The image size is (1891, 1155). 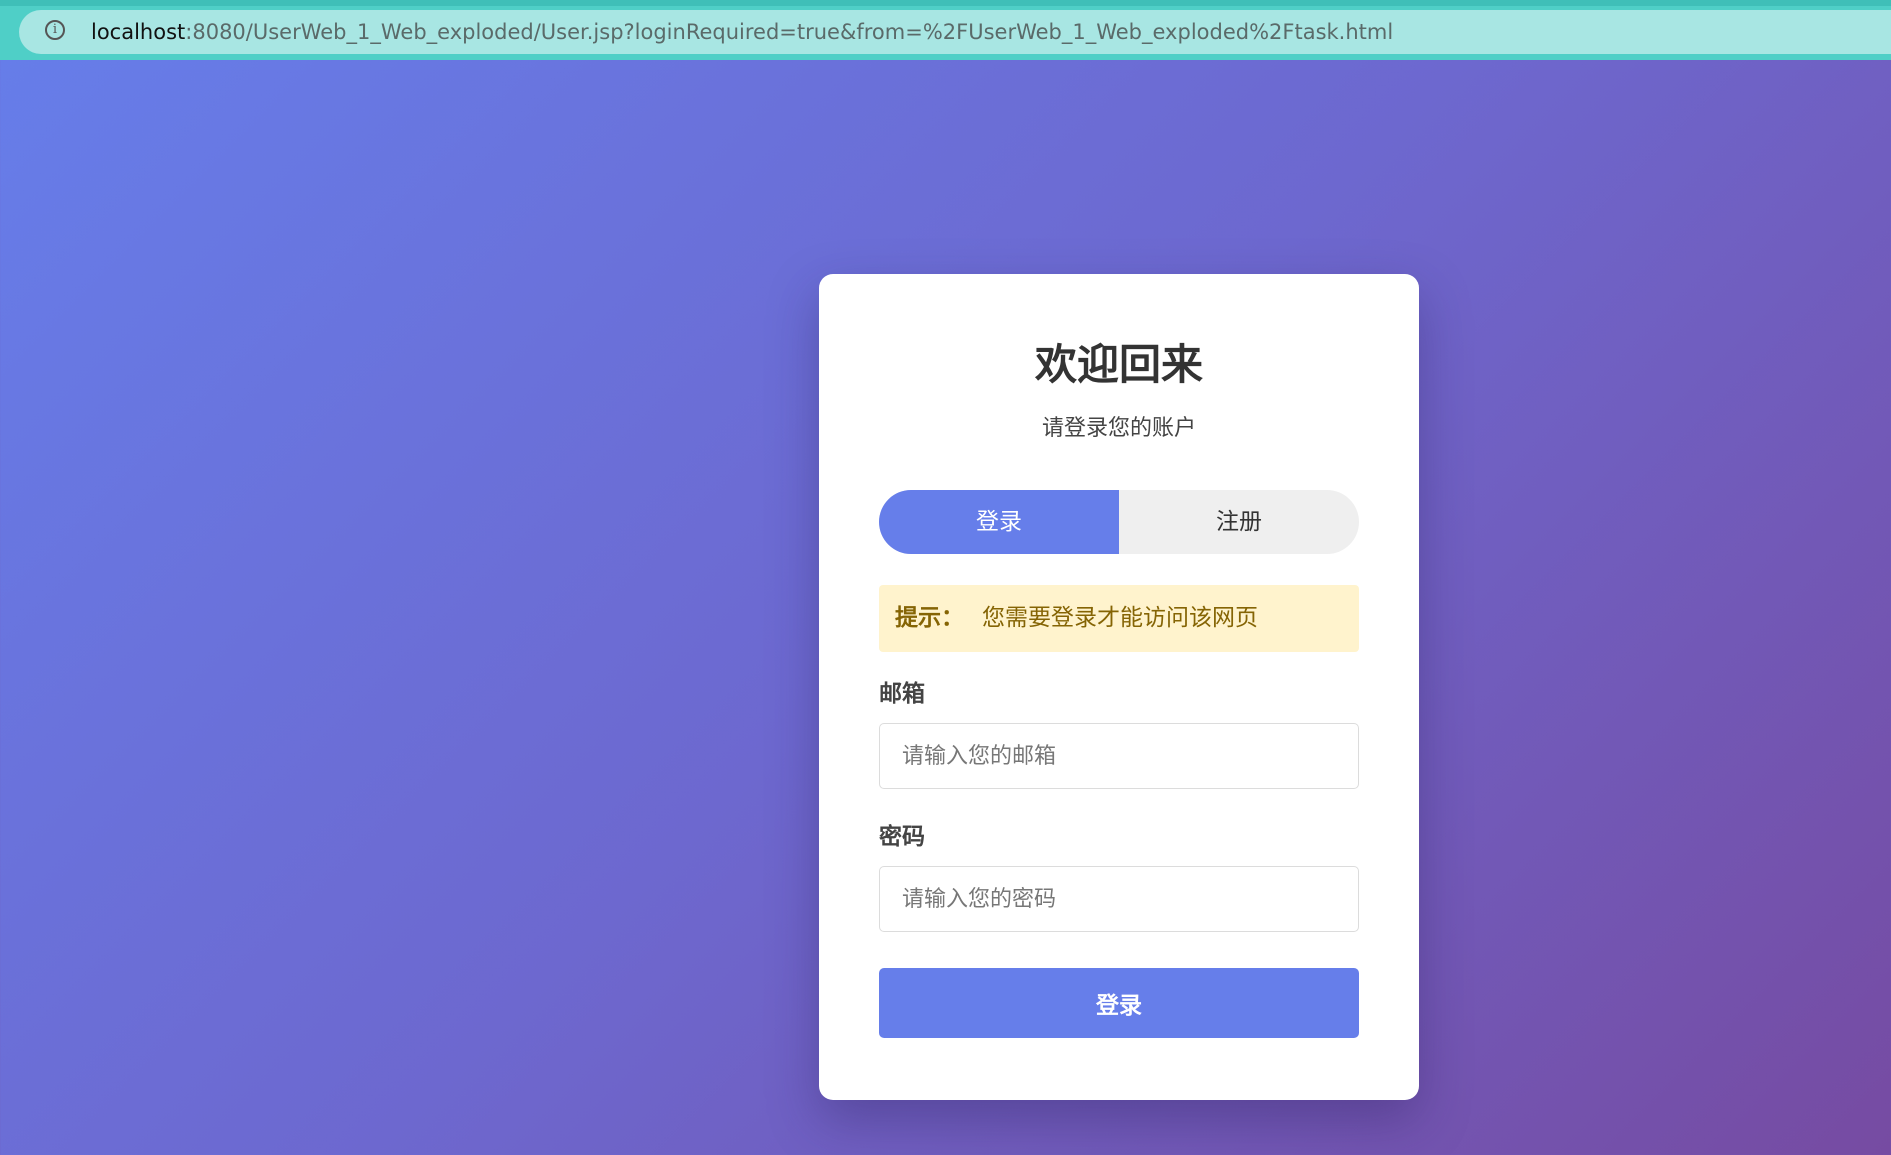 I want to click on tab-register: 注册, so click(x=1239, y=522).